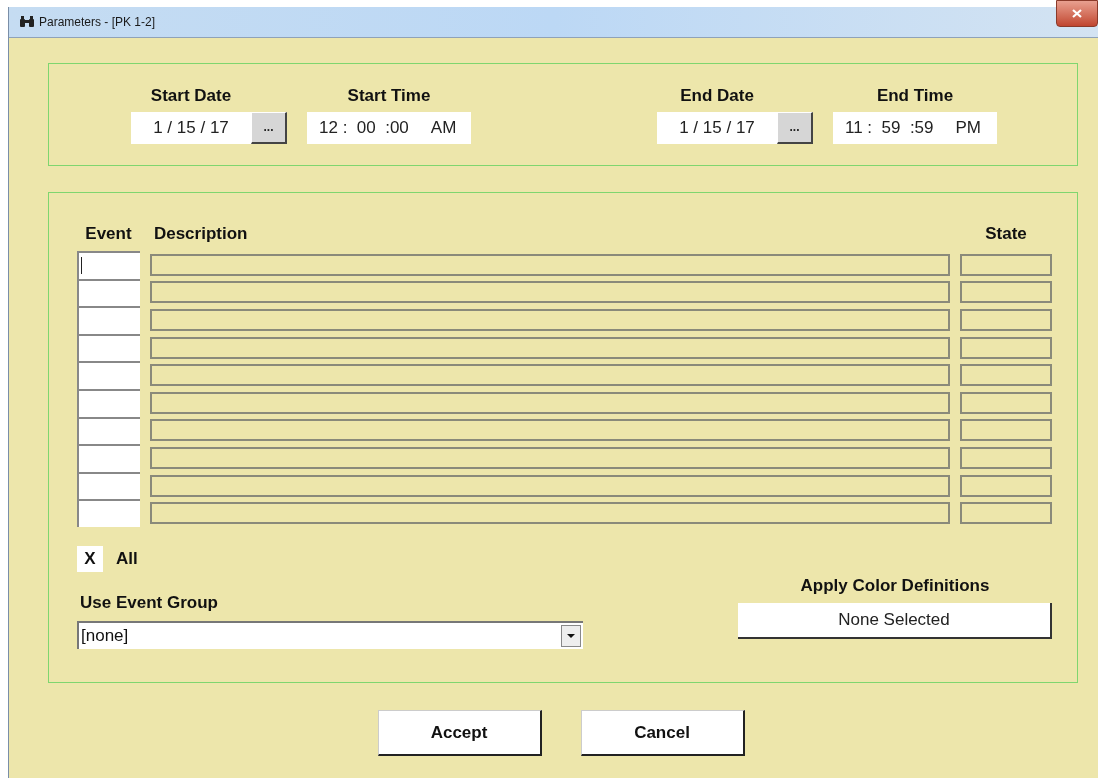 This screenshot has width=1098, height=778. I want to click on time-label: End Time, so click(915, 96).